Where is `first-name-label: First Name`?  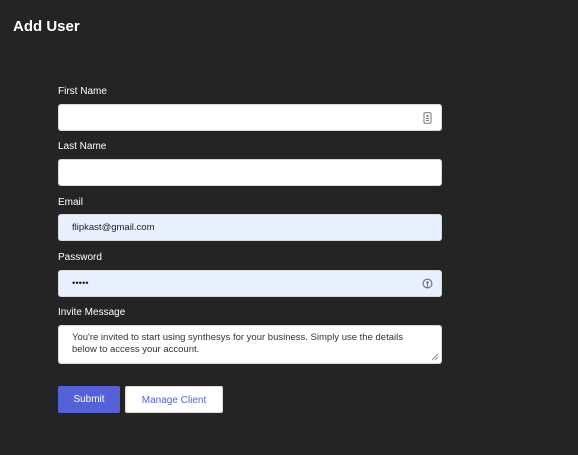 first-name-label: First Name is located at coordinates (82, 91).